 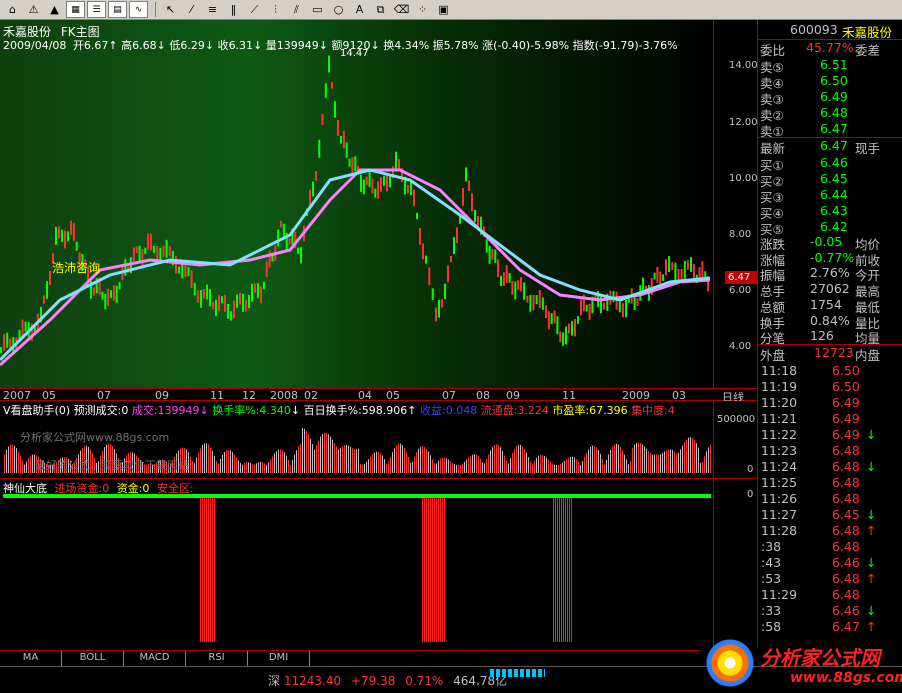 I want to click on alert-icon: ▲, so click(x=54, y=9).